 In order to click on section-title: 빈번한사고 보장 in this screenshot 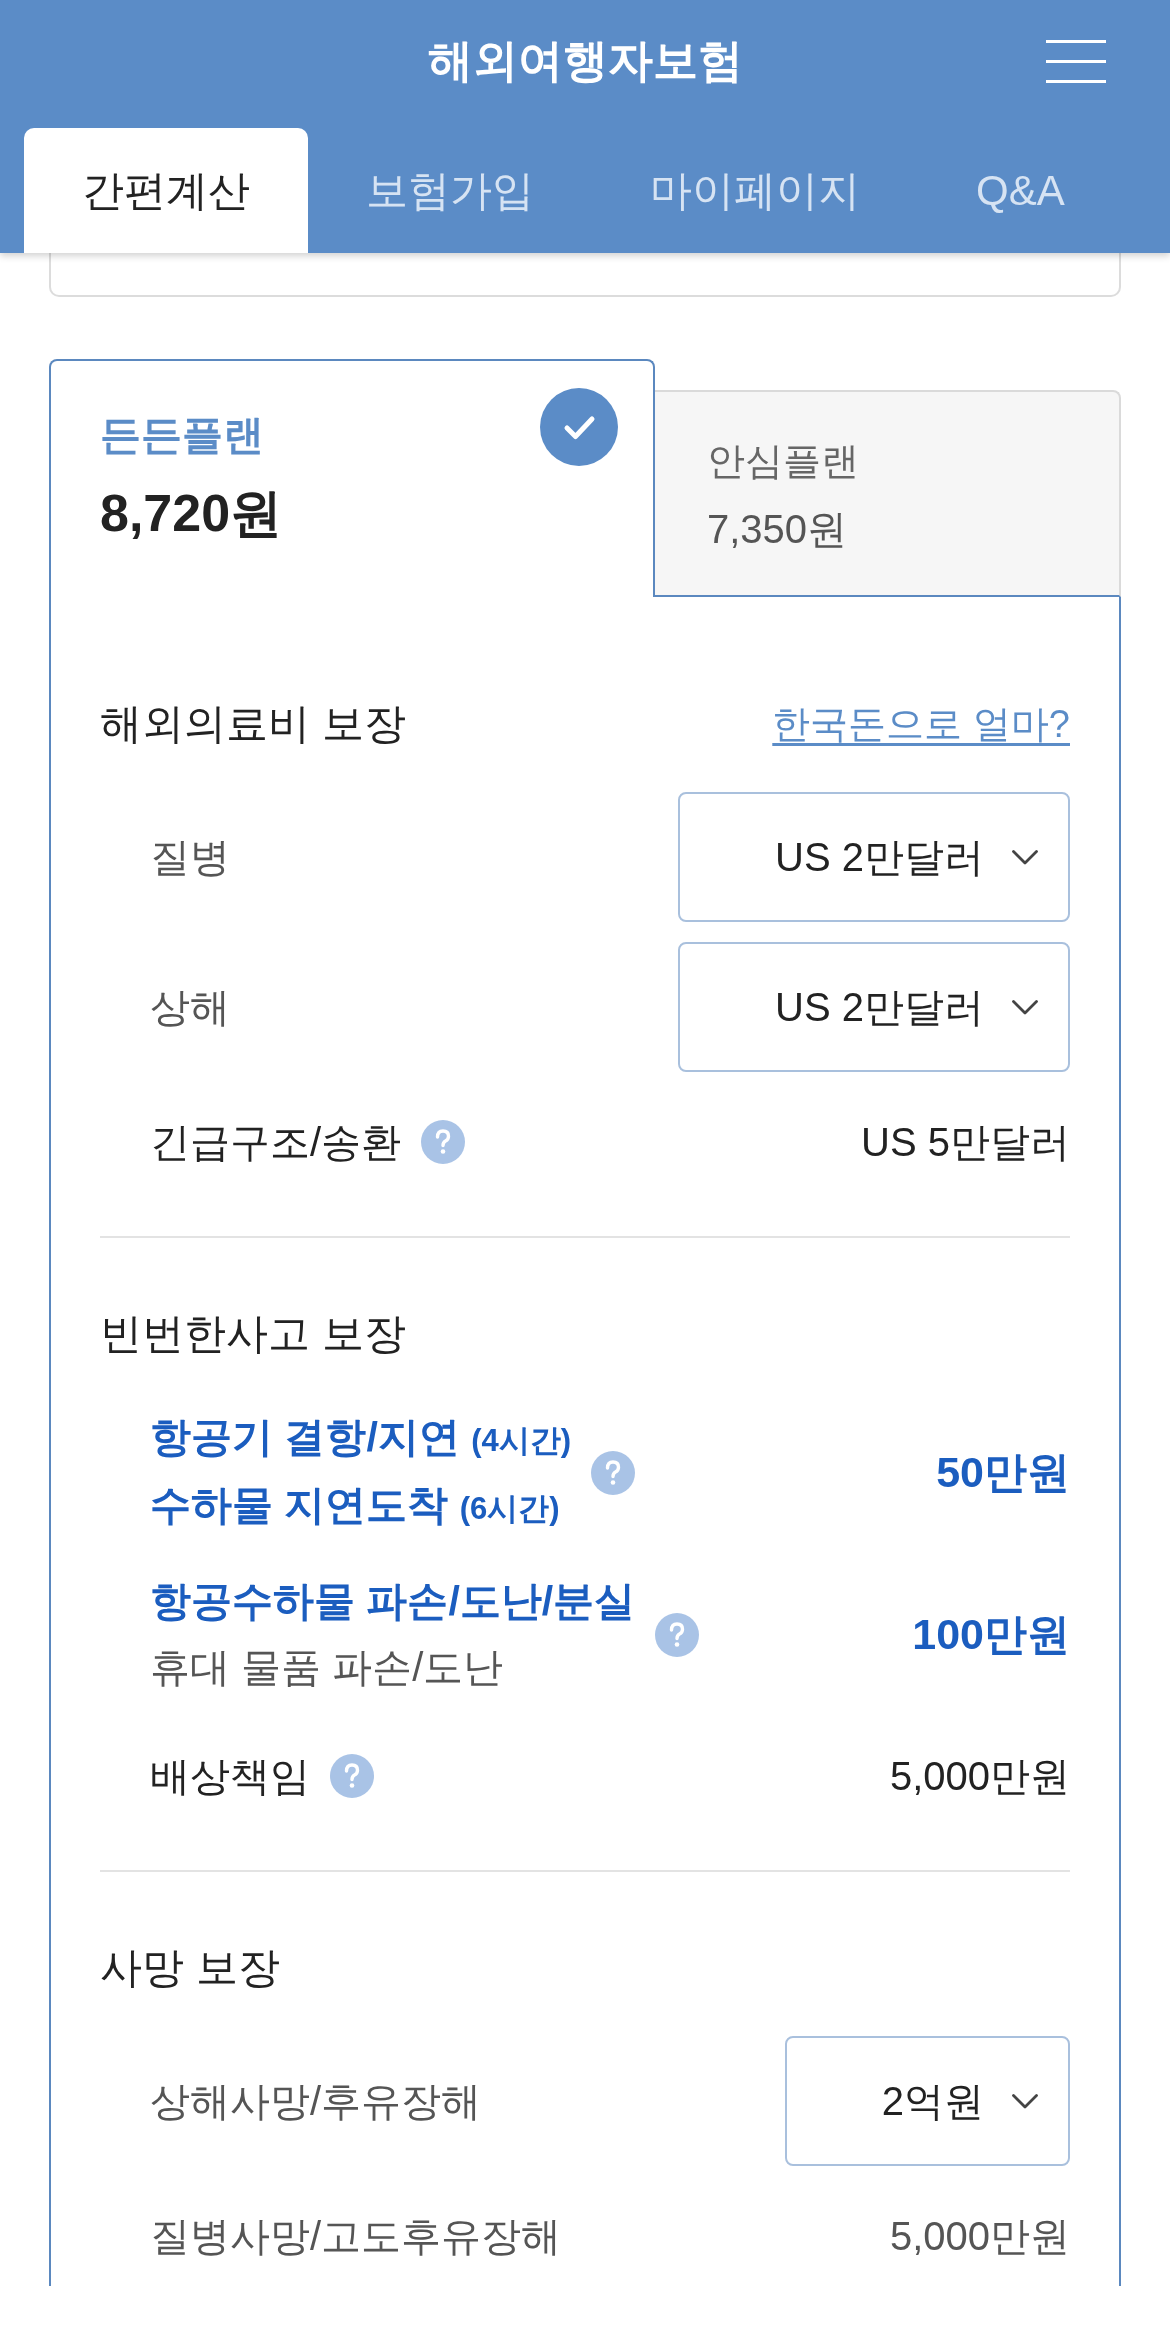, I will do `click(253, 1334)`.